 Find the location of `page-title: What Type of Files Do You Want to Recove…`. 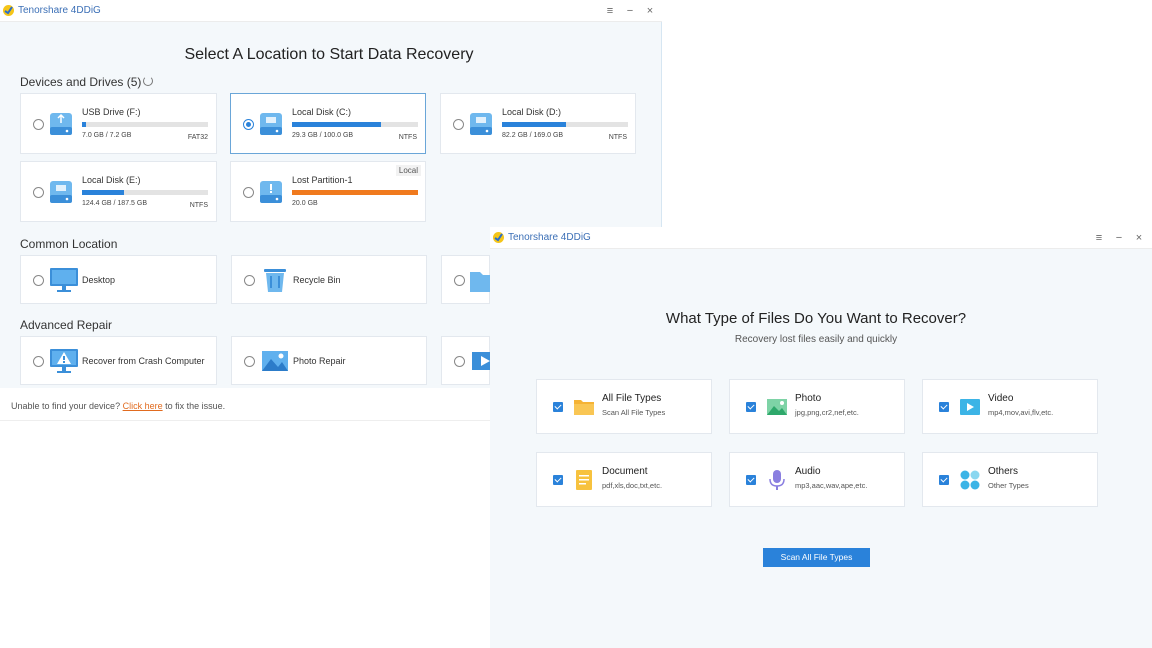

page-title: What Type of Files Do You Want to Recove… is located at coordinates (816, 318).